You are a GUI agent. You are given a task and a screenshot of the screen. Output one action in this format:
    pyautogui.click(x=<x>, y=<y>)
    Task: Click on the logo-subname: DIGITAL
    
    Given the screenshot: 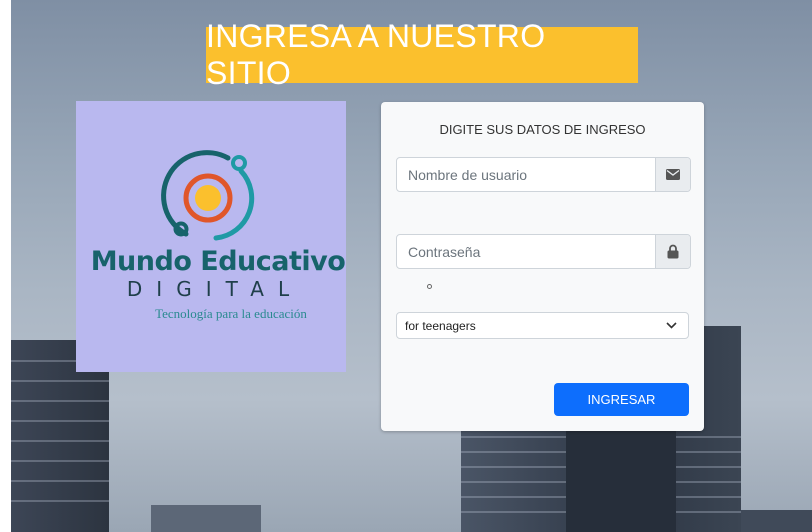 What is the action you would take?
    pyautogui.click(x=215, y=289)
    